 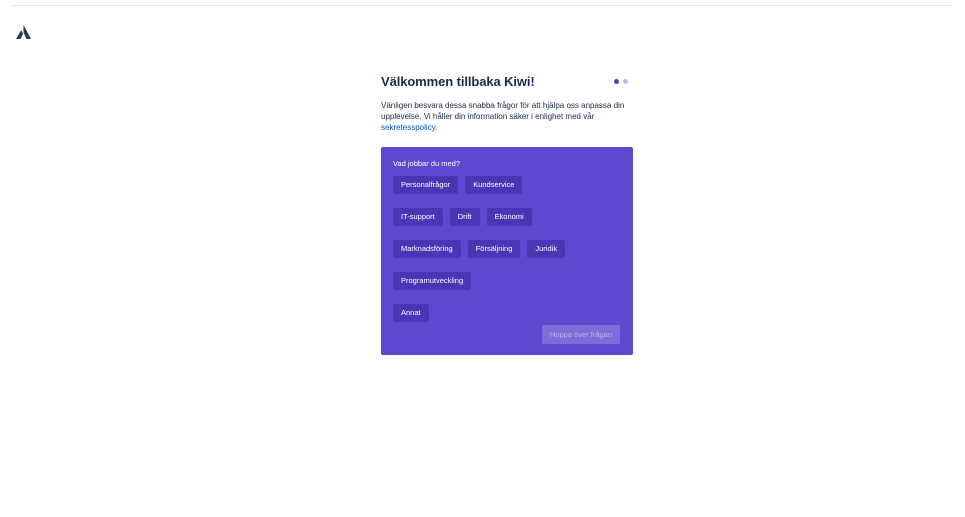 What do you see at coordinates (408, 127) in the screenshot?
I see `privacy-policy-link: sekretesspolicy` at bounding box center [408, 127].